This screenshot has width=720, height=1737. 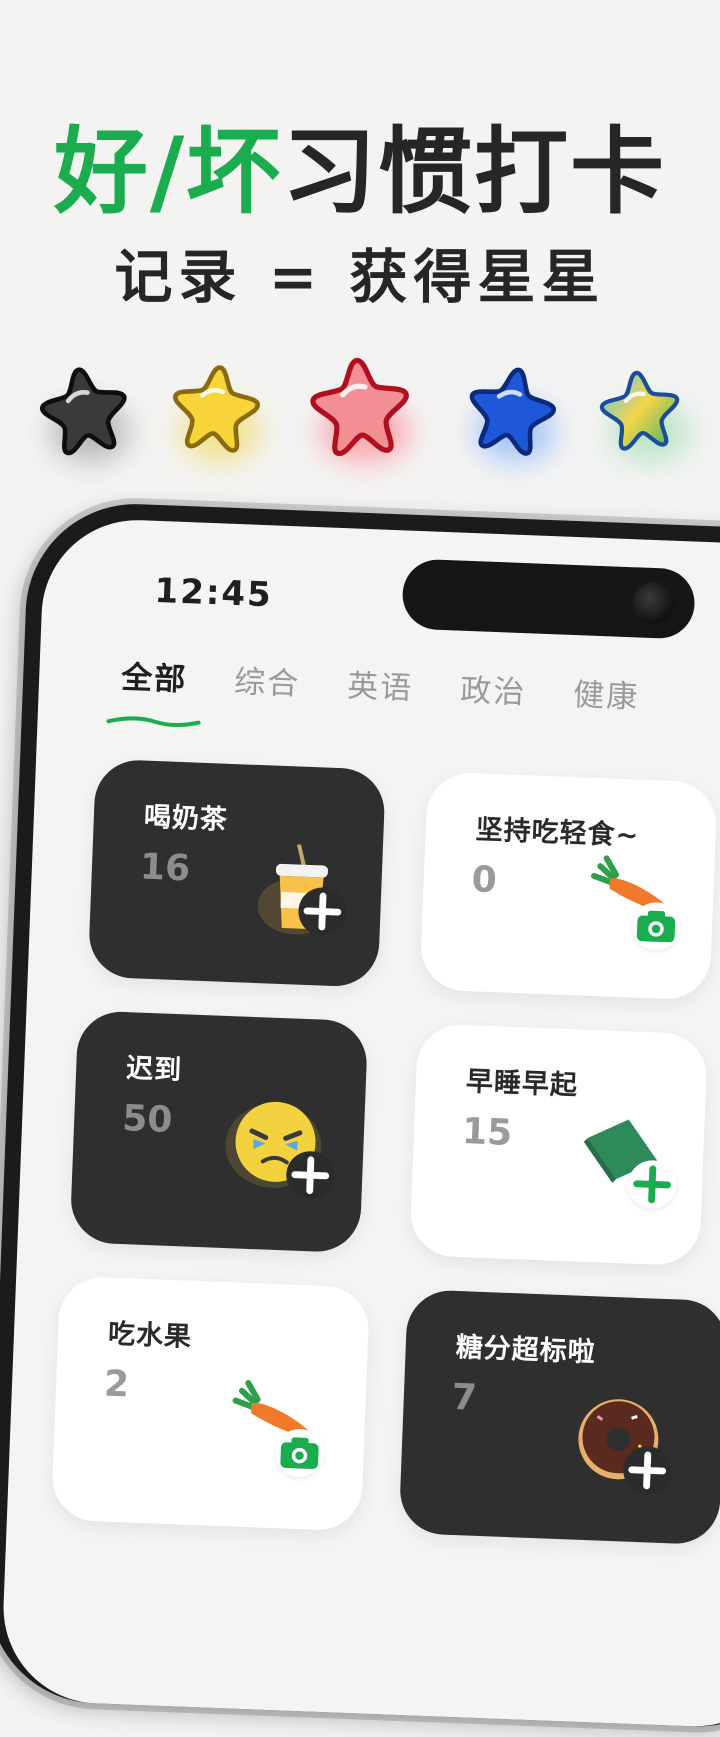 What do you see at coordinates (487, 1132) in the screenshot?
I see `habit-count: 15` at bounding box center [487, 1132].